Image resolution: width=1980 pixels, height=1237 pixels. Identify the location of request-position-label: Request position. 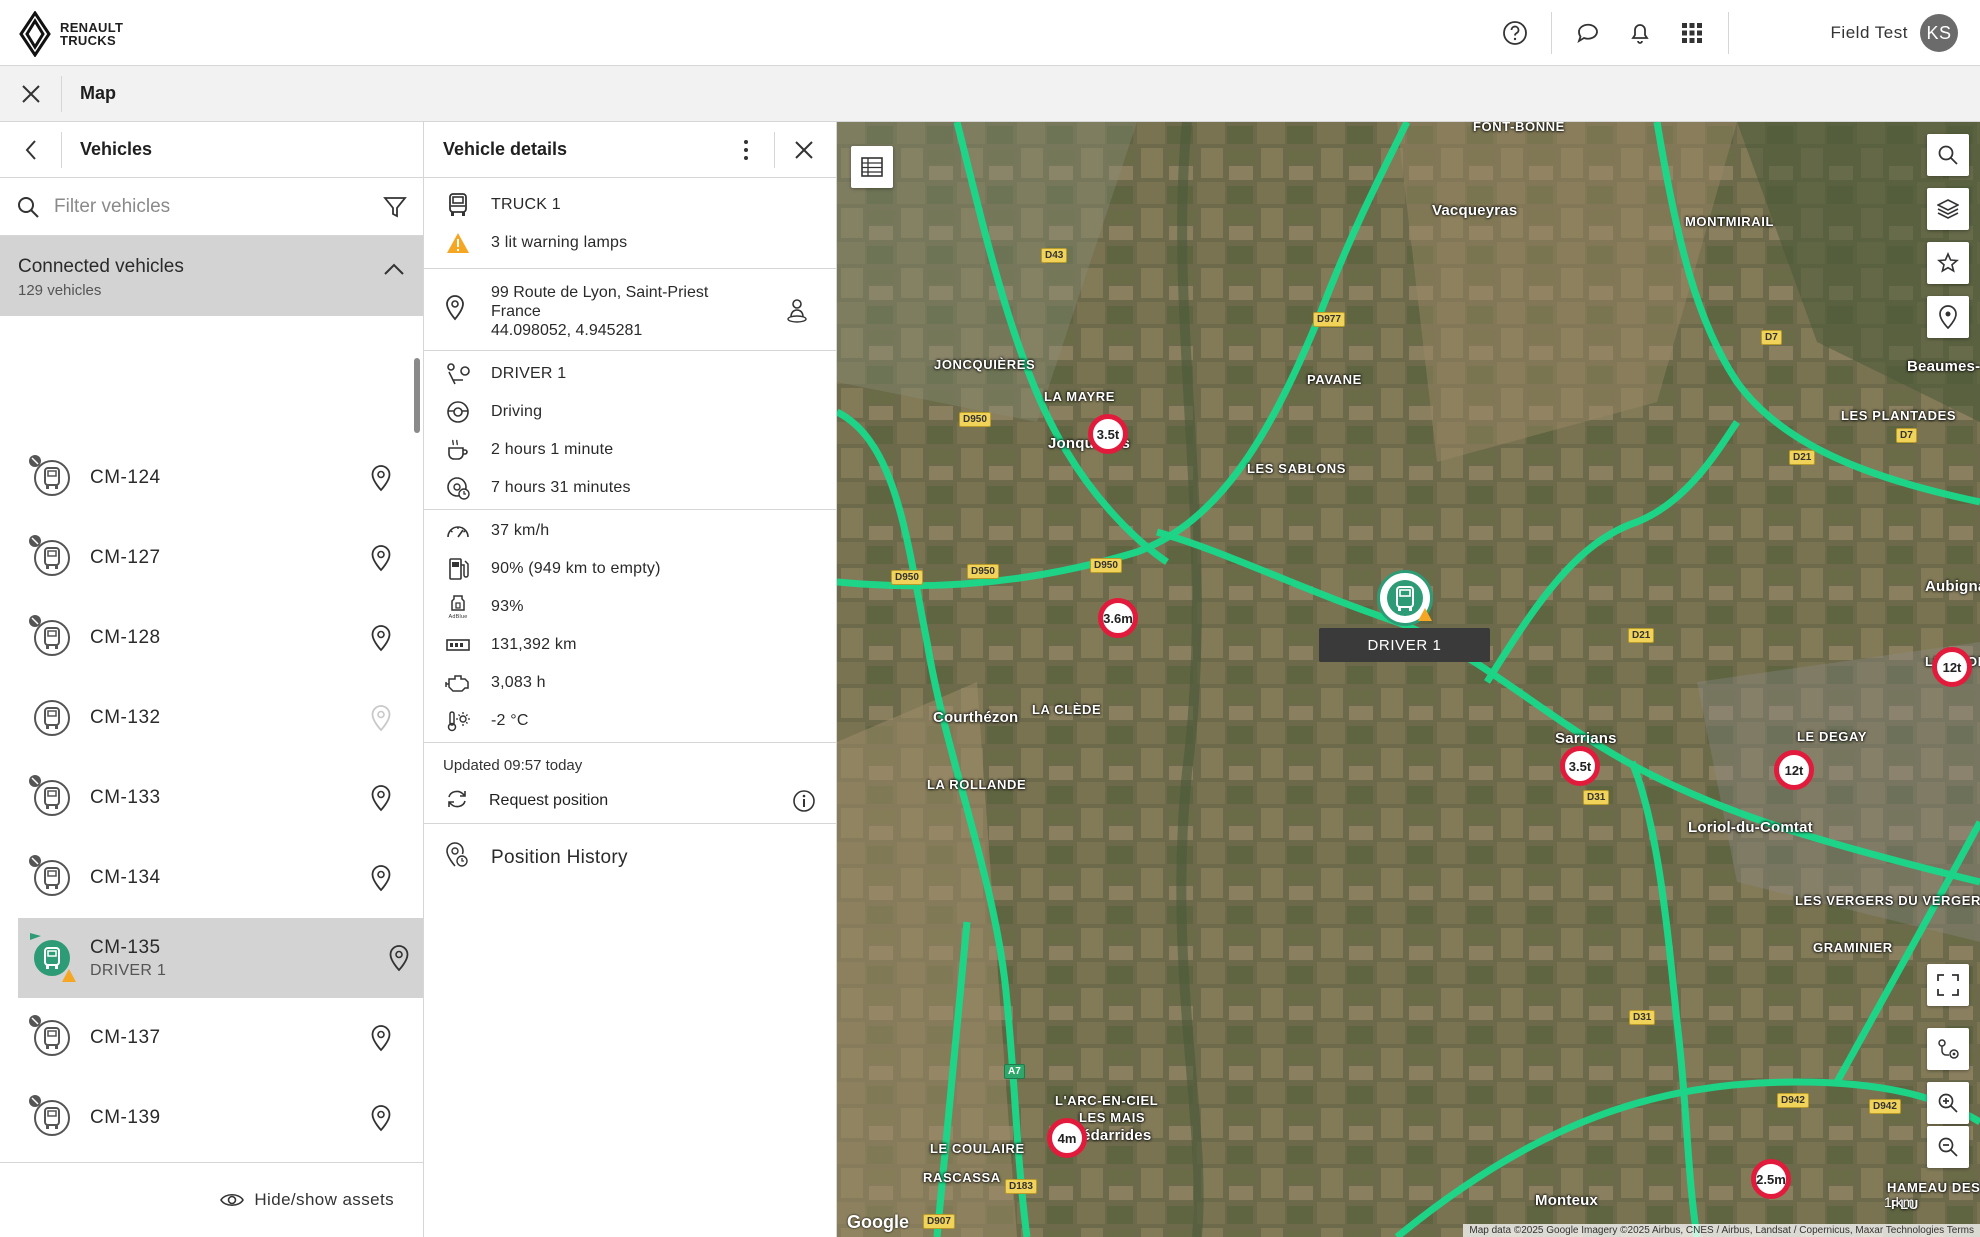
(549, 800).